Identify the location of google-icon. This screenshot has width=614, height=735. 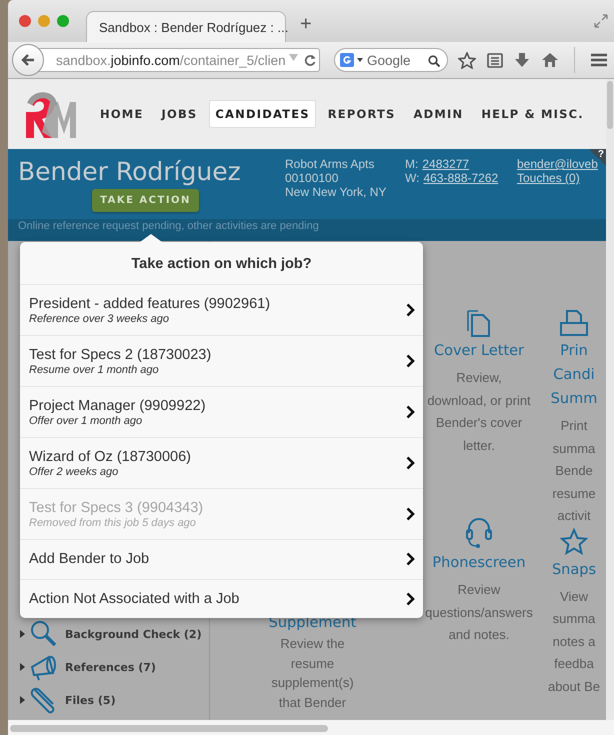
(347, 60).